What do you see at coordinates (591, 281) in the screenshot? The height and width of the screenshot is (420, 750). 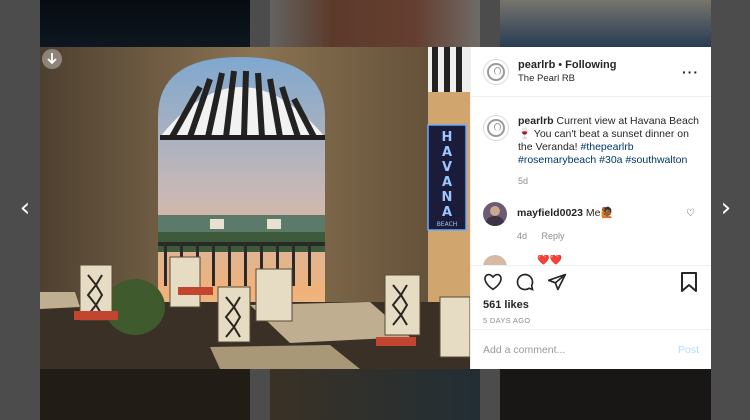 I see `action-bar` at bounding box center [591, 281].